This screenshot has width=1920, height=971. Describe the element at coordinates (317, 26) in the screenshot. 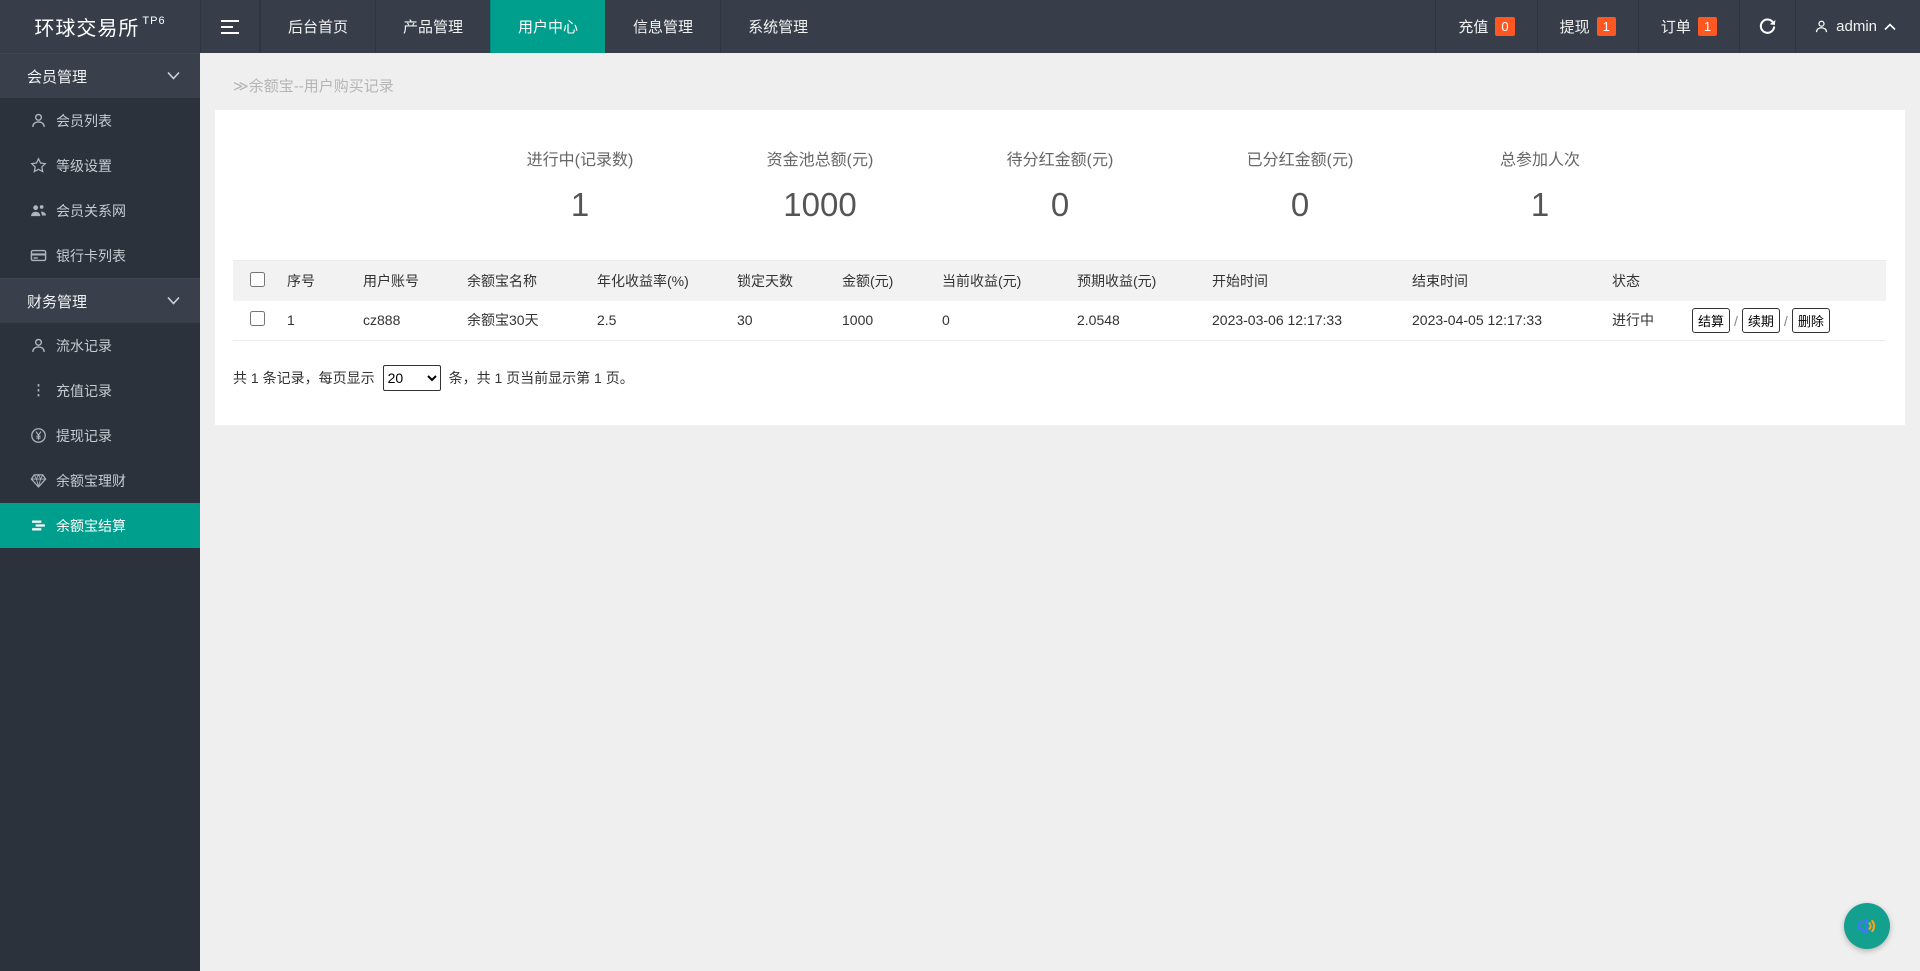

I see `nav-item-dashboard: 后台首页` at that location.